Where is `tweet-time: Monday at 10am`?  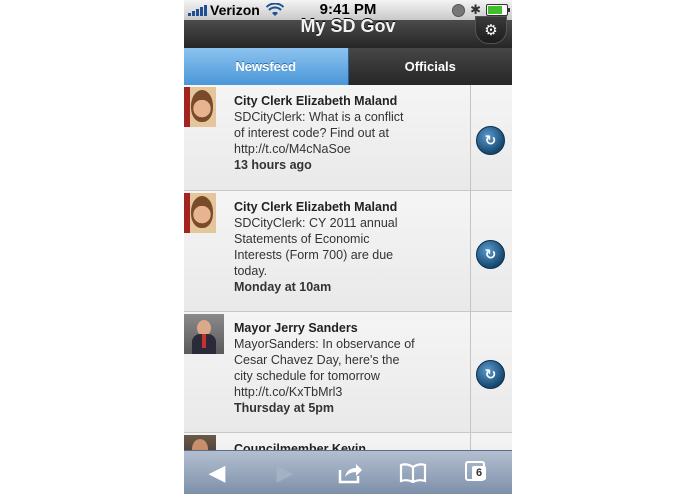 tweet-time: Monday at 10am is located at coordinates (283, 287).